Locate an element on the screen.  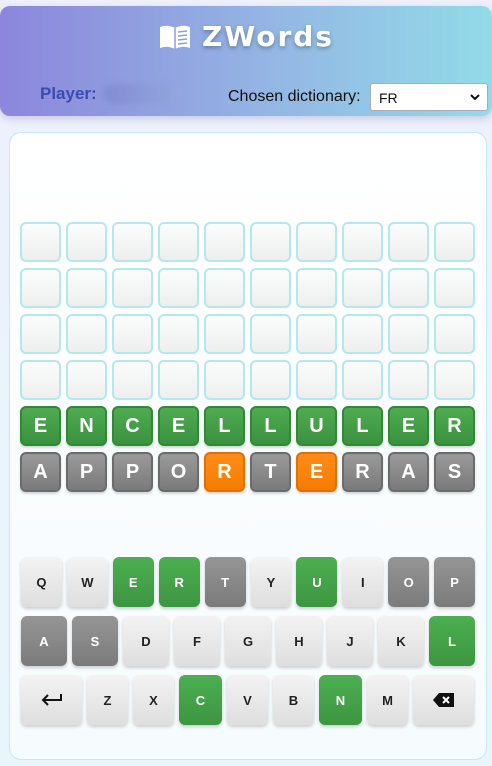
key-d: D is located at coordinates (146, 641).